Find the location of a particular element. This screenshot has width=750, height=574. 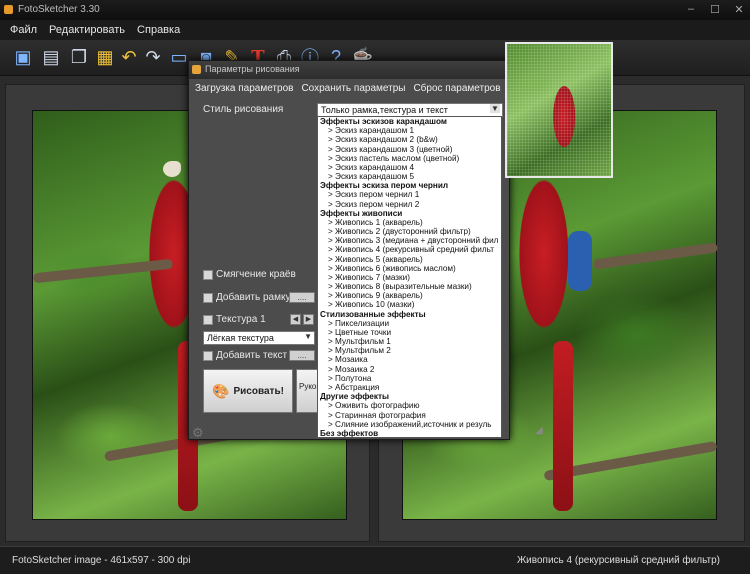

texture-select: Лёгкая текстура ▼ is located at coordinates (259, 338).